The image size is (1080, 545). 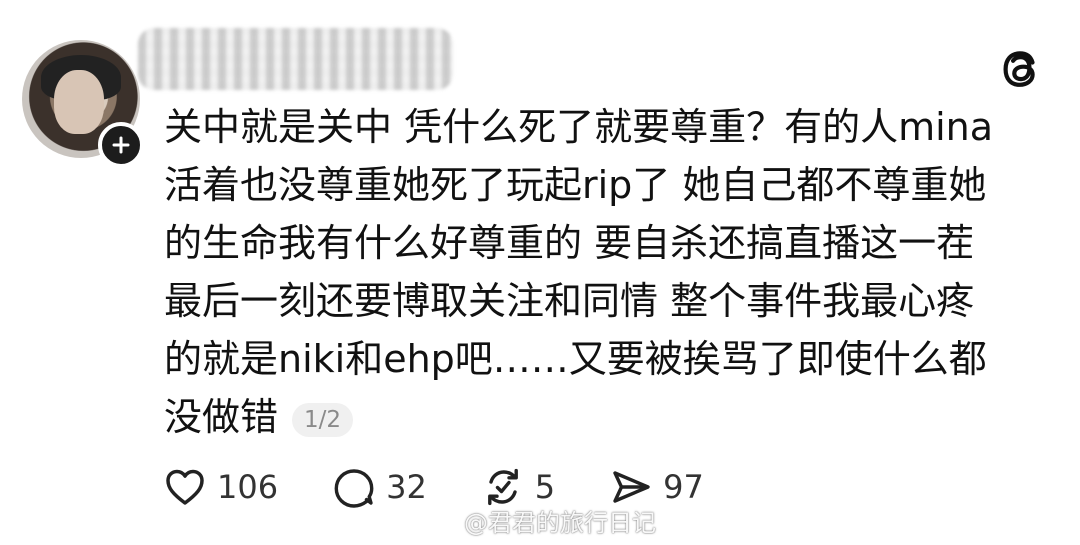 I want to click on blurred-username, so click(x=295, y=59).